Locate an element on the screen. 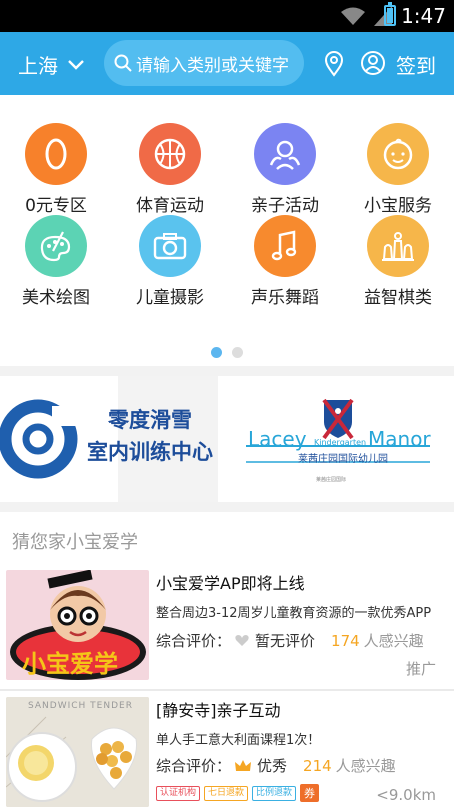 This screenshot has height=808, width=454. baby-face-icon is located at coordinates (398, 154).